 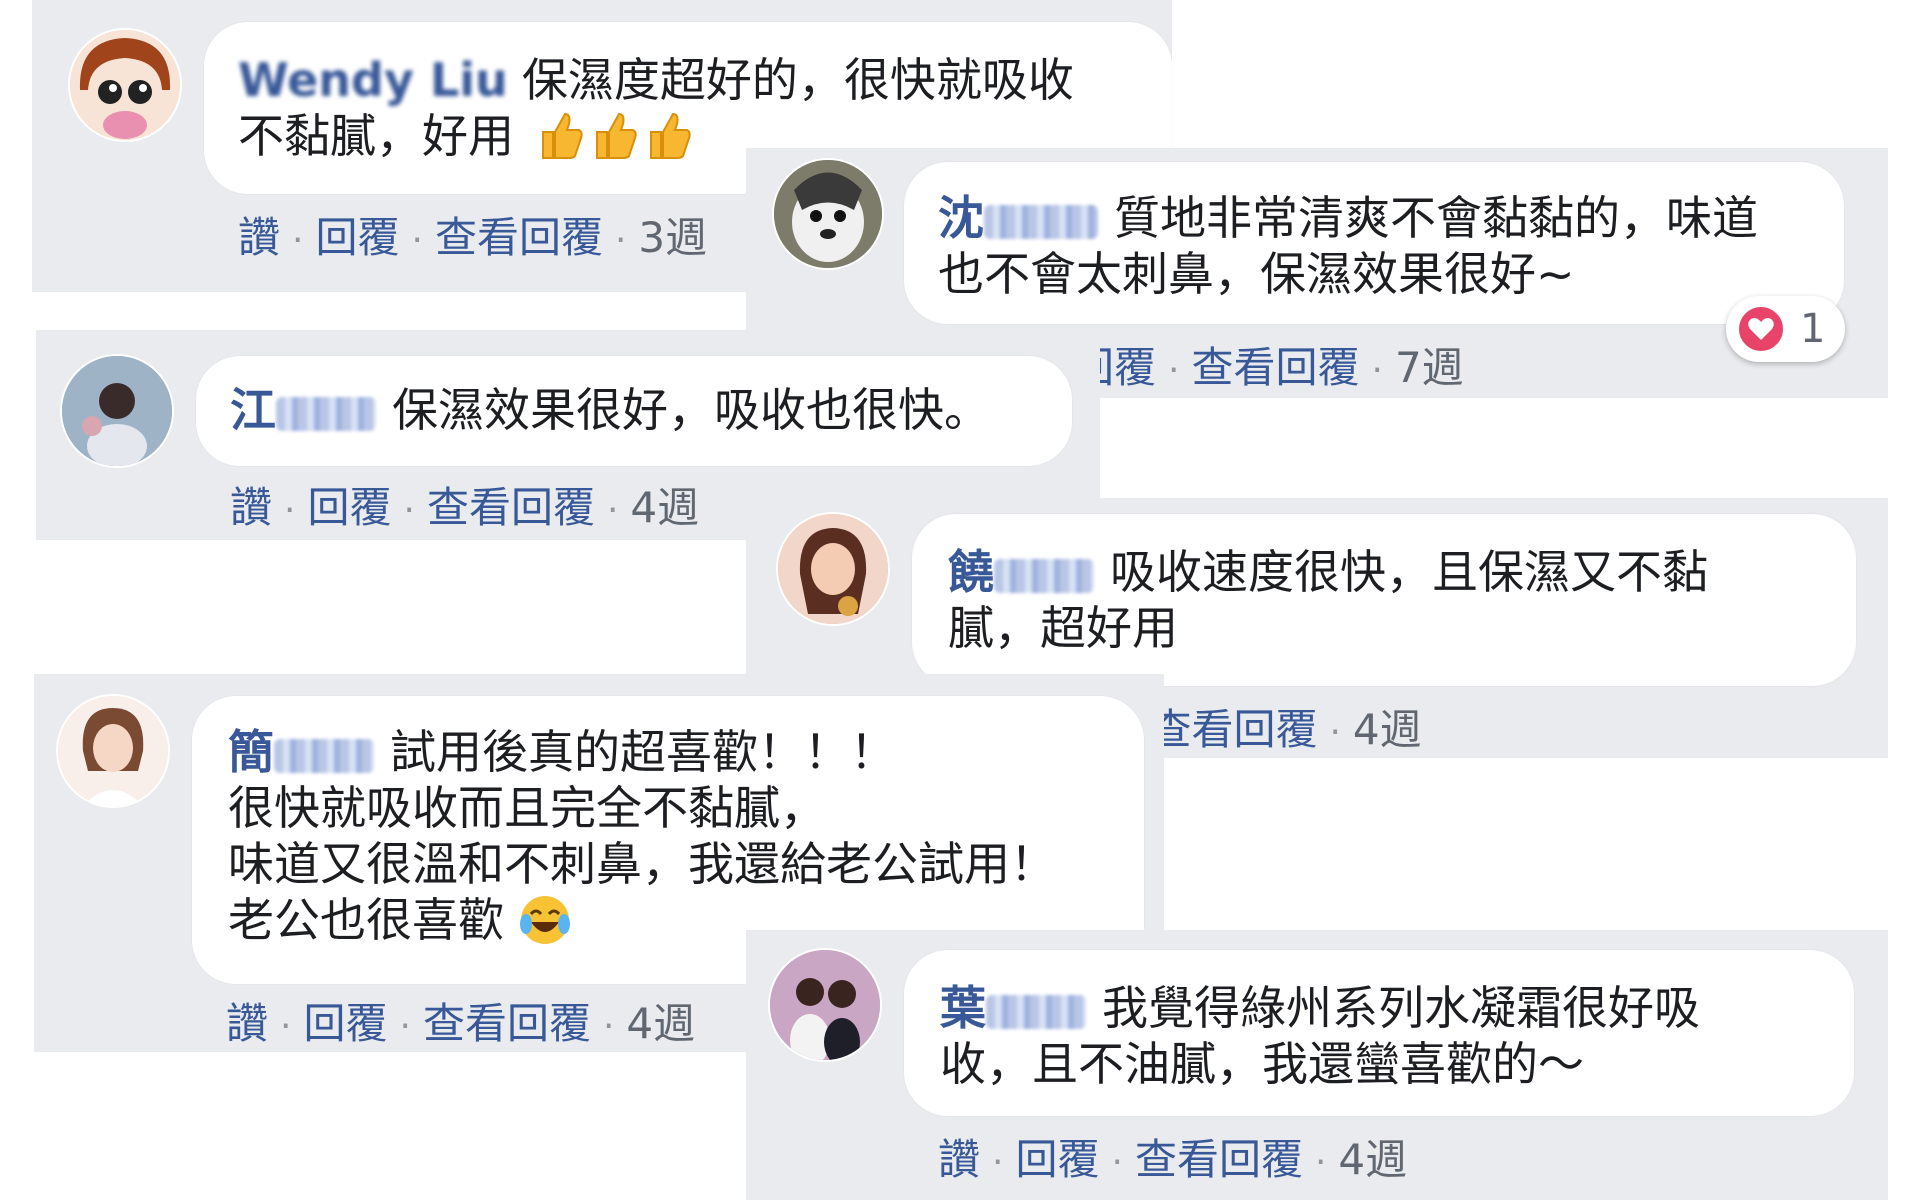 What do you see at coordinates (1761, 329) in the screenshot?
I see `love-reaction-icon` at bounding box center [1761, 329].